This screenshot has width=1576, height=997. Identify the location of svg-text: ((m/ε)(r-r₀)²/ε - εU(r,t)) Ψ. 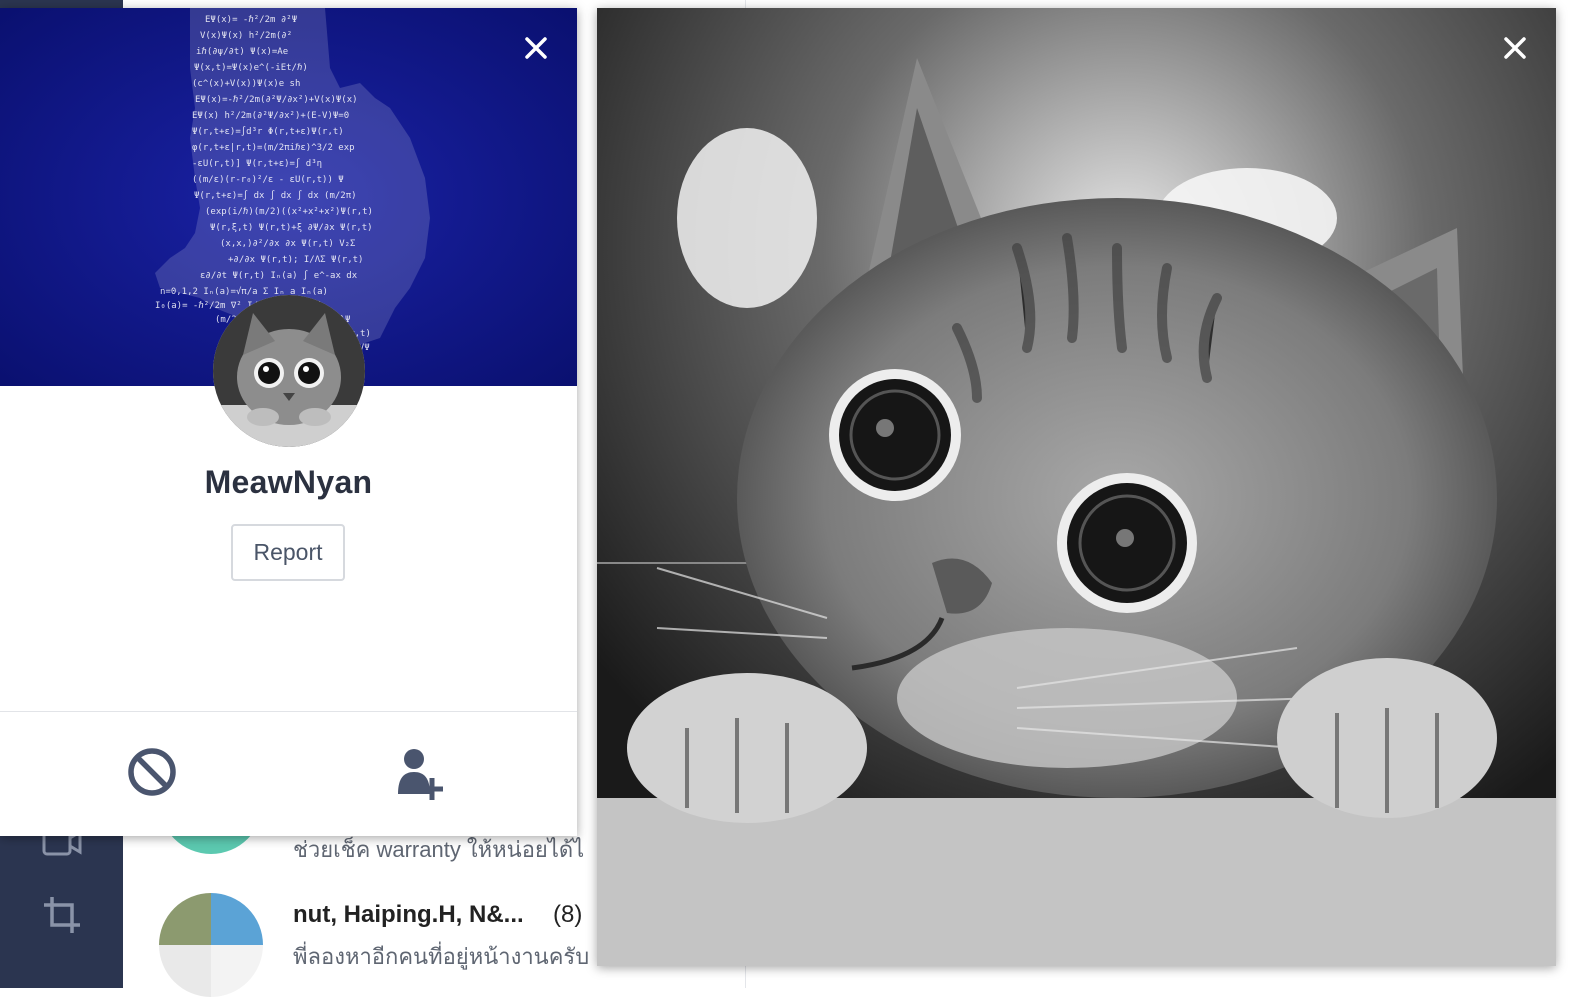
(268, 180).